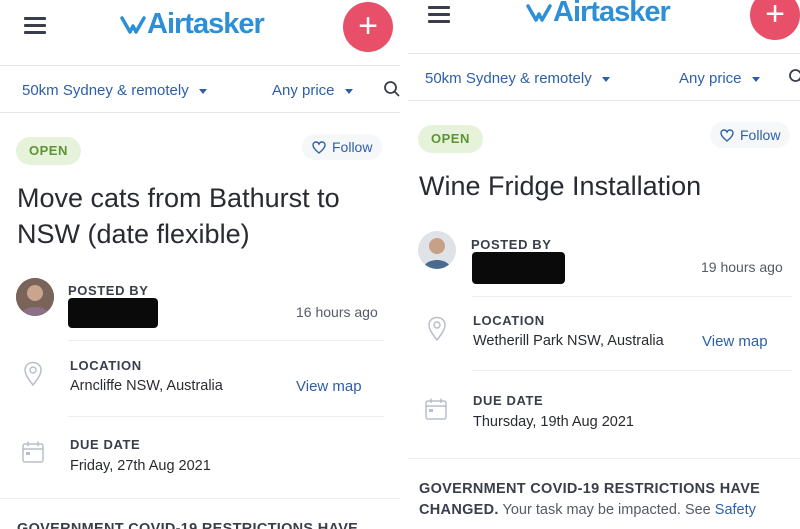 Image resolution: width=800 pixels, height=529 pixels. Describe the element at coordinates (742, 267) in the screenshot. I see `posted-time: 19 hours ago` at that location.